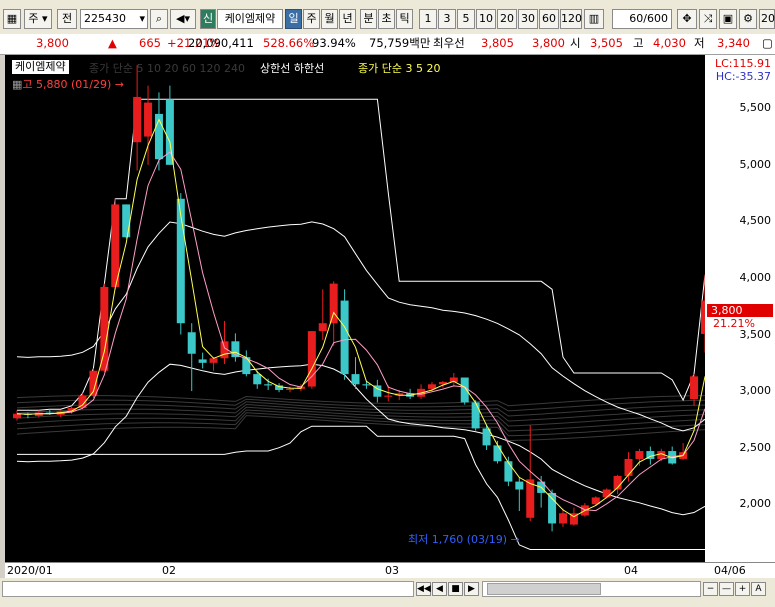  What do you see at coordinates (159, 19) in the screenshot?
I see `search-icon: ⌕` at bounding box center [159, 19].